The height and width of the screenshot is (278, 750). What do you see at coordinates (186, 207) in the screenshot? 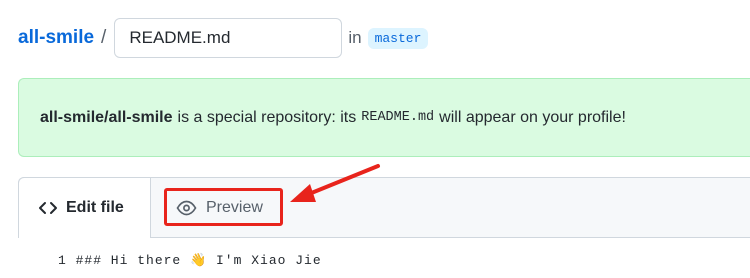
I see `eye-icon` at bounding box center [186, 207].